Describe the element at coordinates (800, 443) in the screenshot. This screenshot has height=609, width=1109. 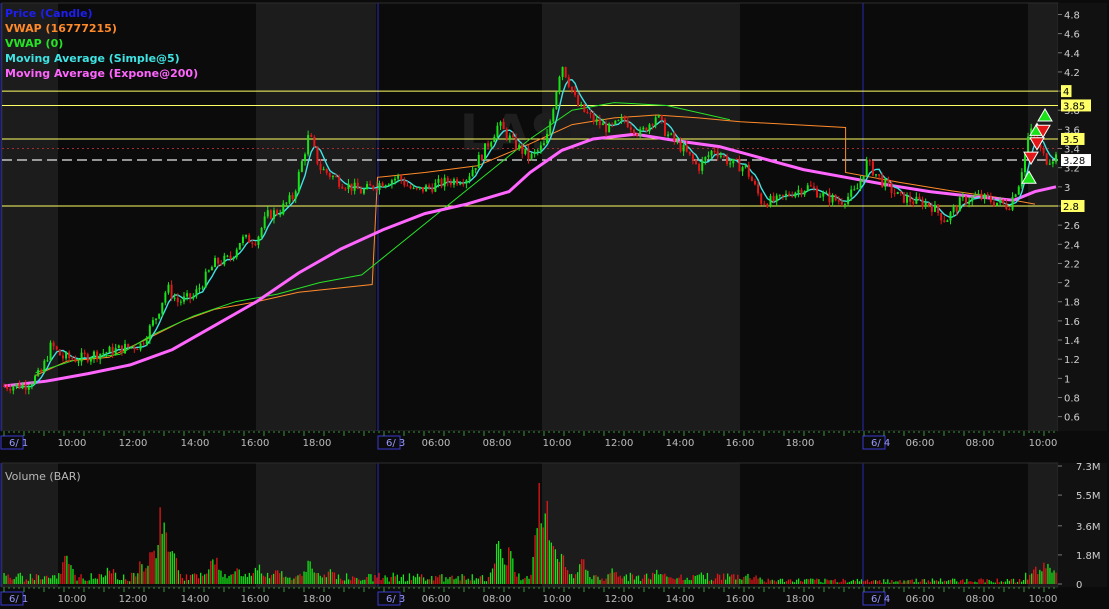
I see `time-tick-label: 18:00` at that location.